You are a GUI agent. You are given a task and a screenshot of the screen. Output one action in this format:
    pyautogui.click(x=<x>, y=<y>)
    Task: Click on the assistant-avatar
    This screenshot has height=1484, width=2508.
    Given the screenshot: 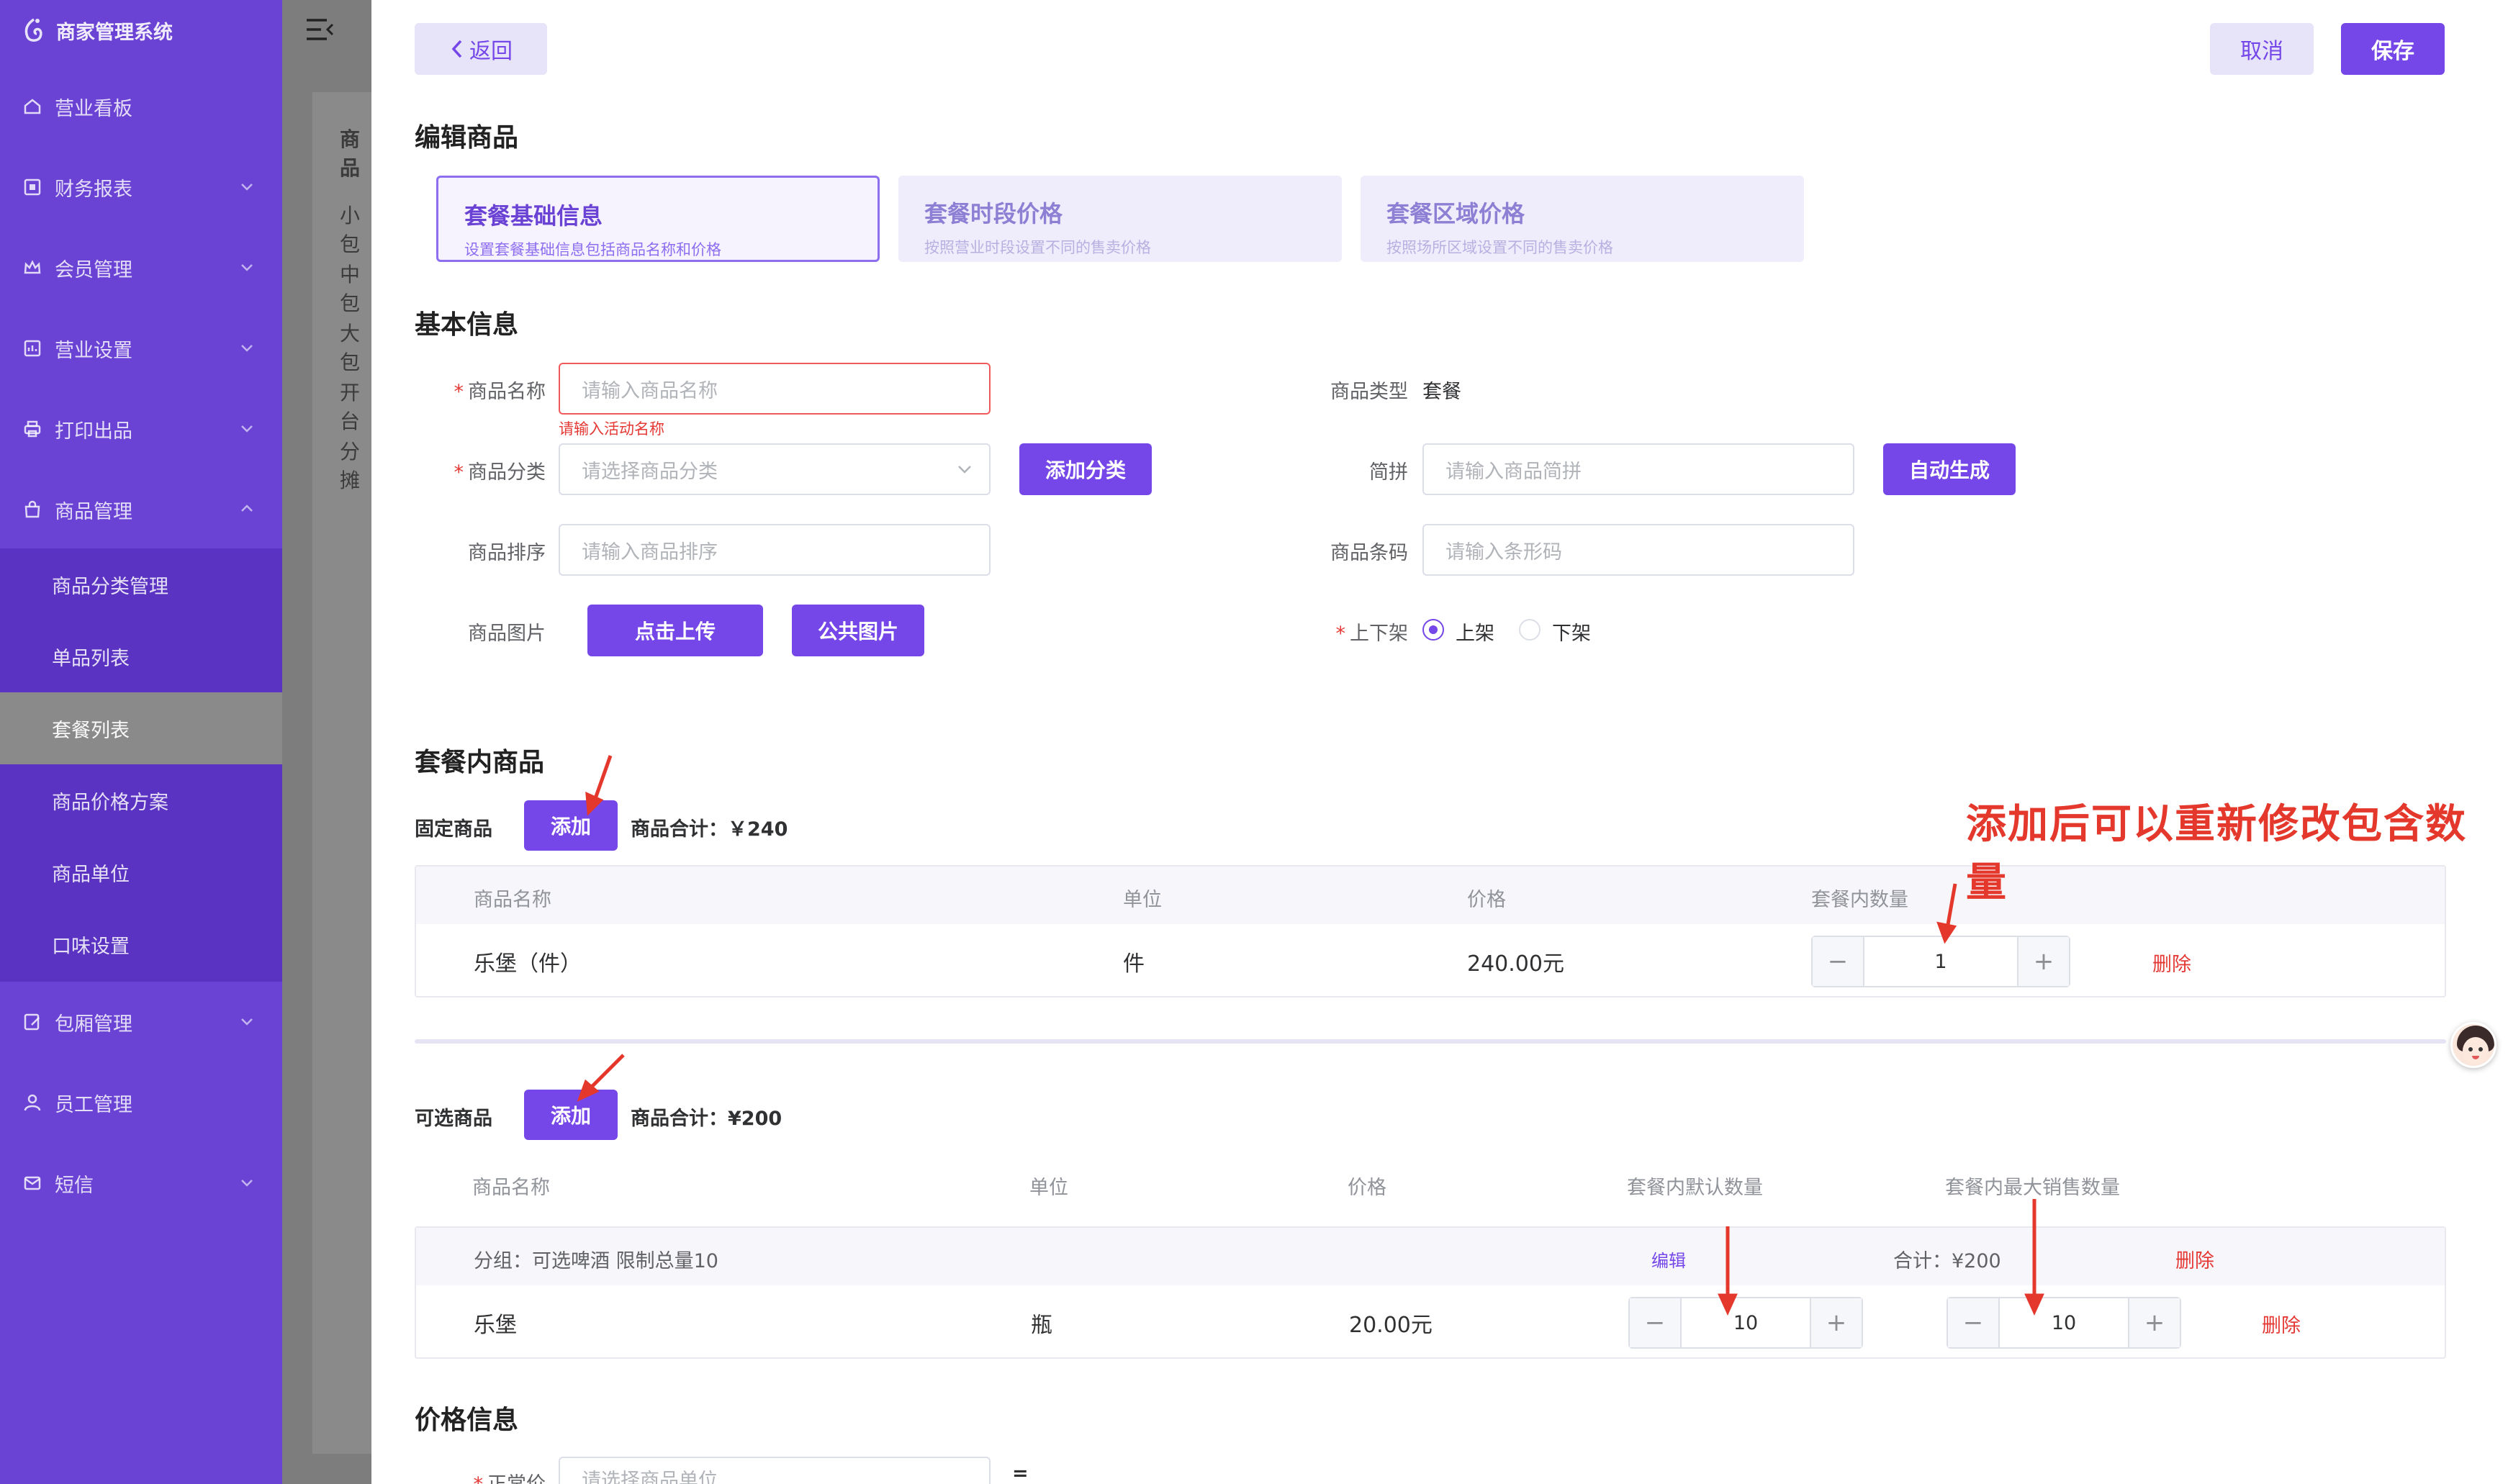 What is the action you would take?
    pyautogui.click(x=2473, y=1045)
    